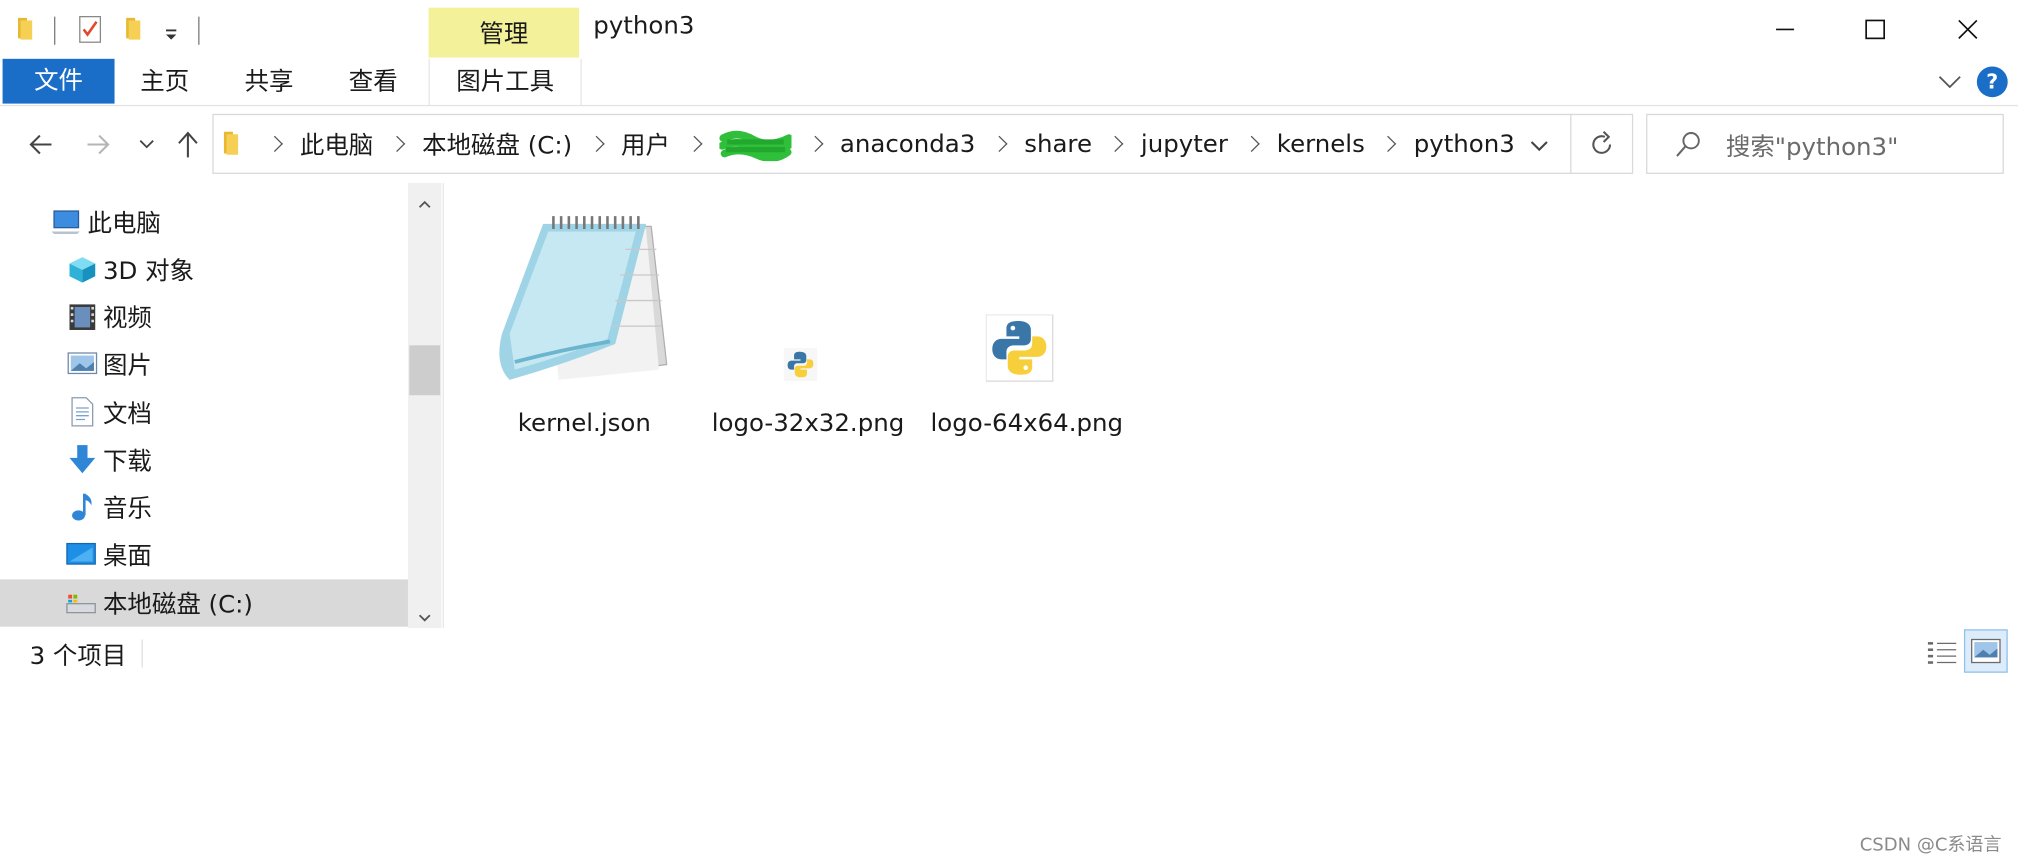  Describe the element at coordinates (505, 81) in the screenshot. I see `tab-picture-tools: 图片工具` at that location.